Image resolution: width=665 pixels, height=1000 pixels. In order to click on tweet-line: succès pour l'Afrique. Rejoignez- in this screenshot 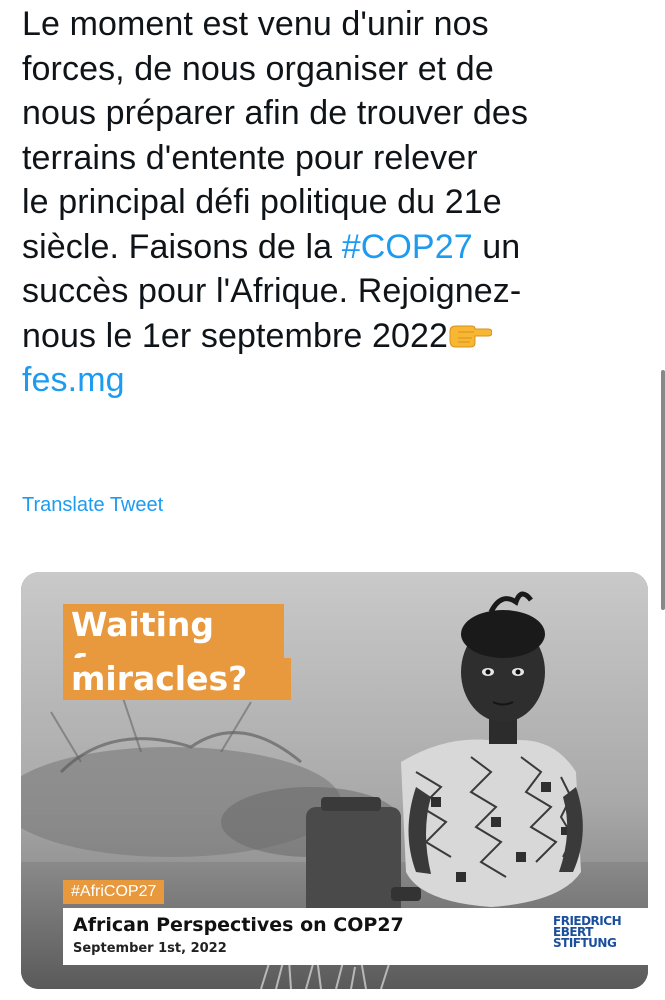, I will do `click(272, 291)`.